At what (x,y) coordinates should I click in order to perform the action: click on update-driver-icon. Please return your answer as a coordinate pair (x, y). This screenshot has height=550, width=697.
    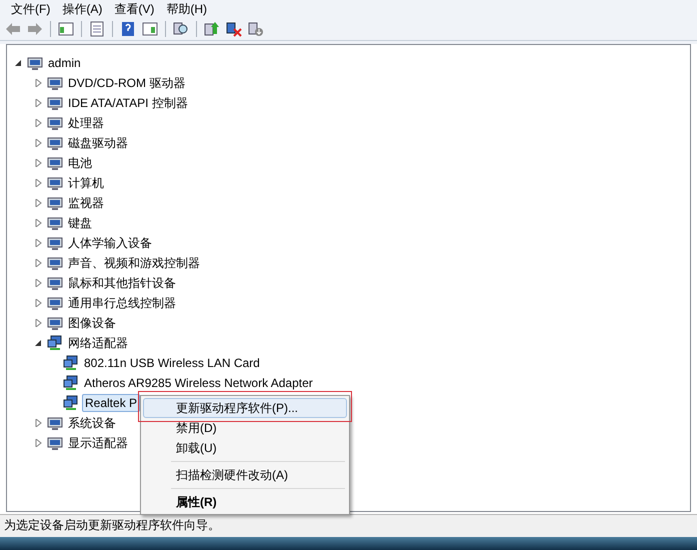
    Looking at the image, I should click on (212, 29).